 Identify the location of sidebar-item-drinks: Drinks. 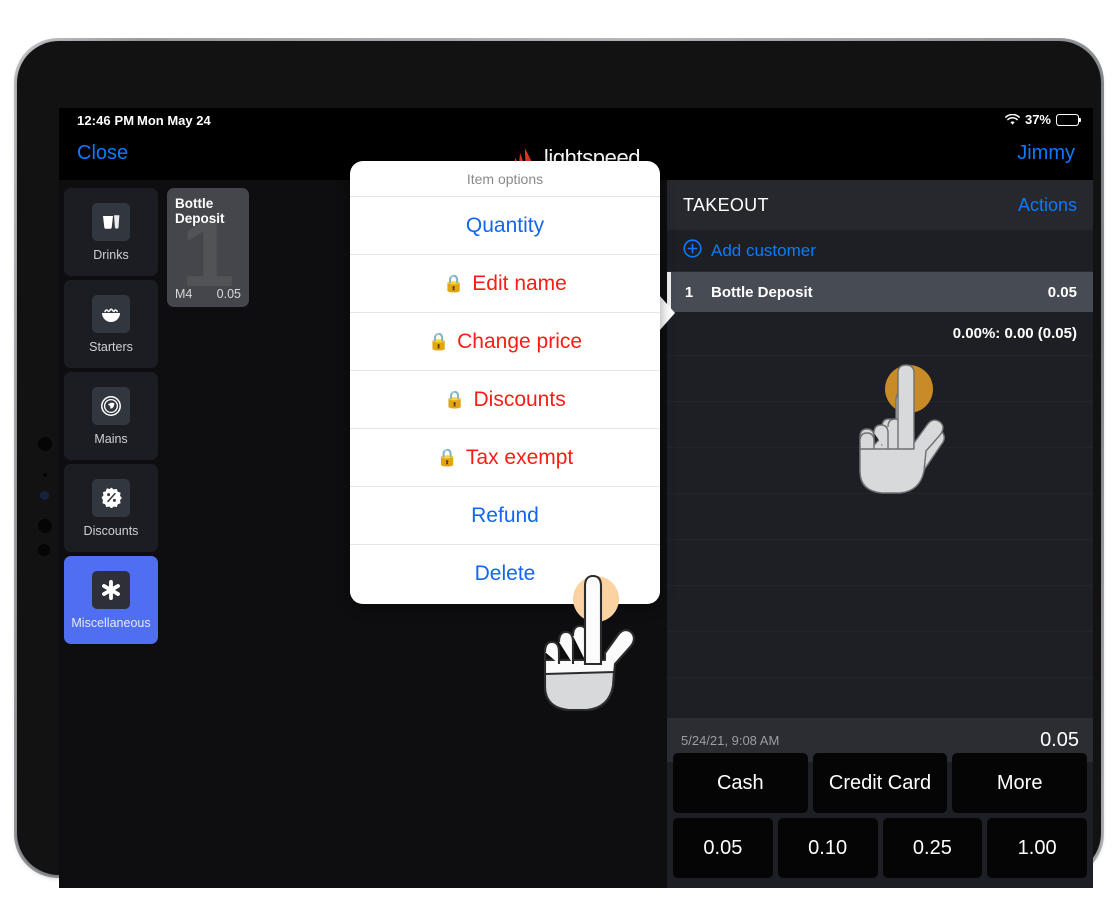
(111, 232).